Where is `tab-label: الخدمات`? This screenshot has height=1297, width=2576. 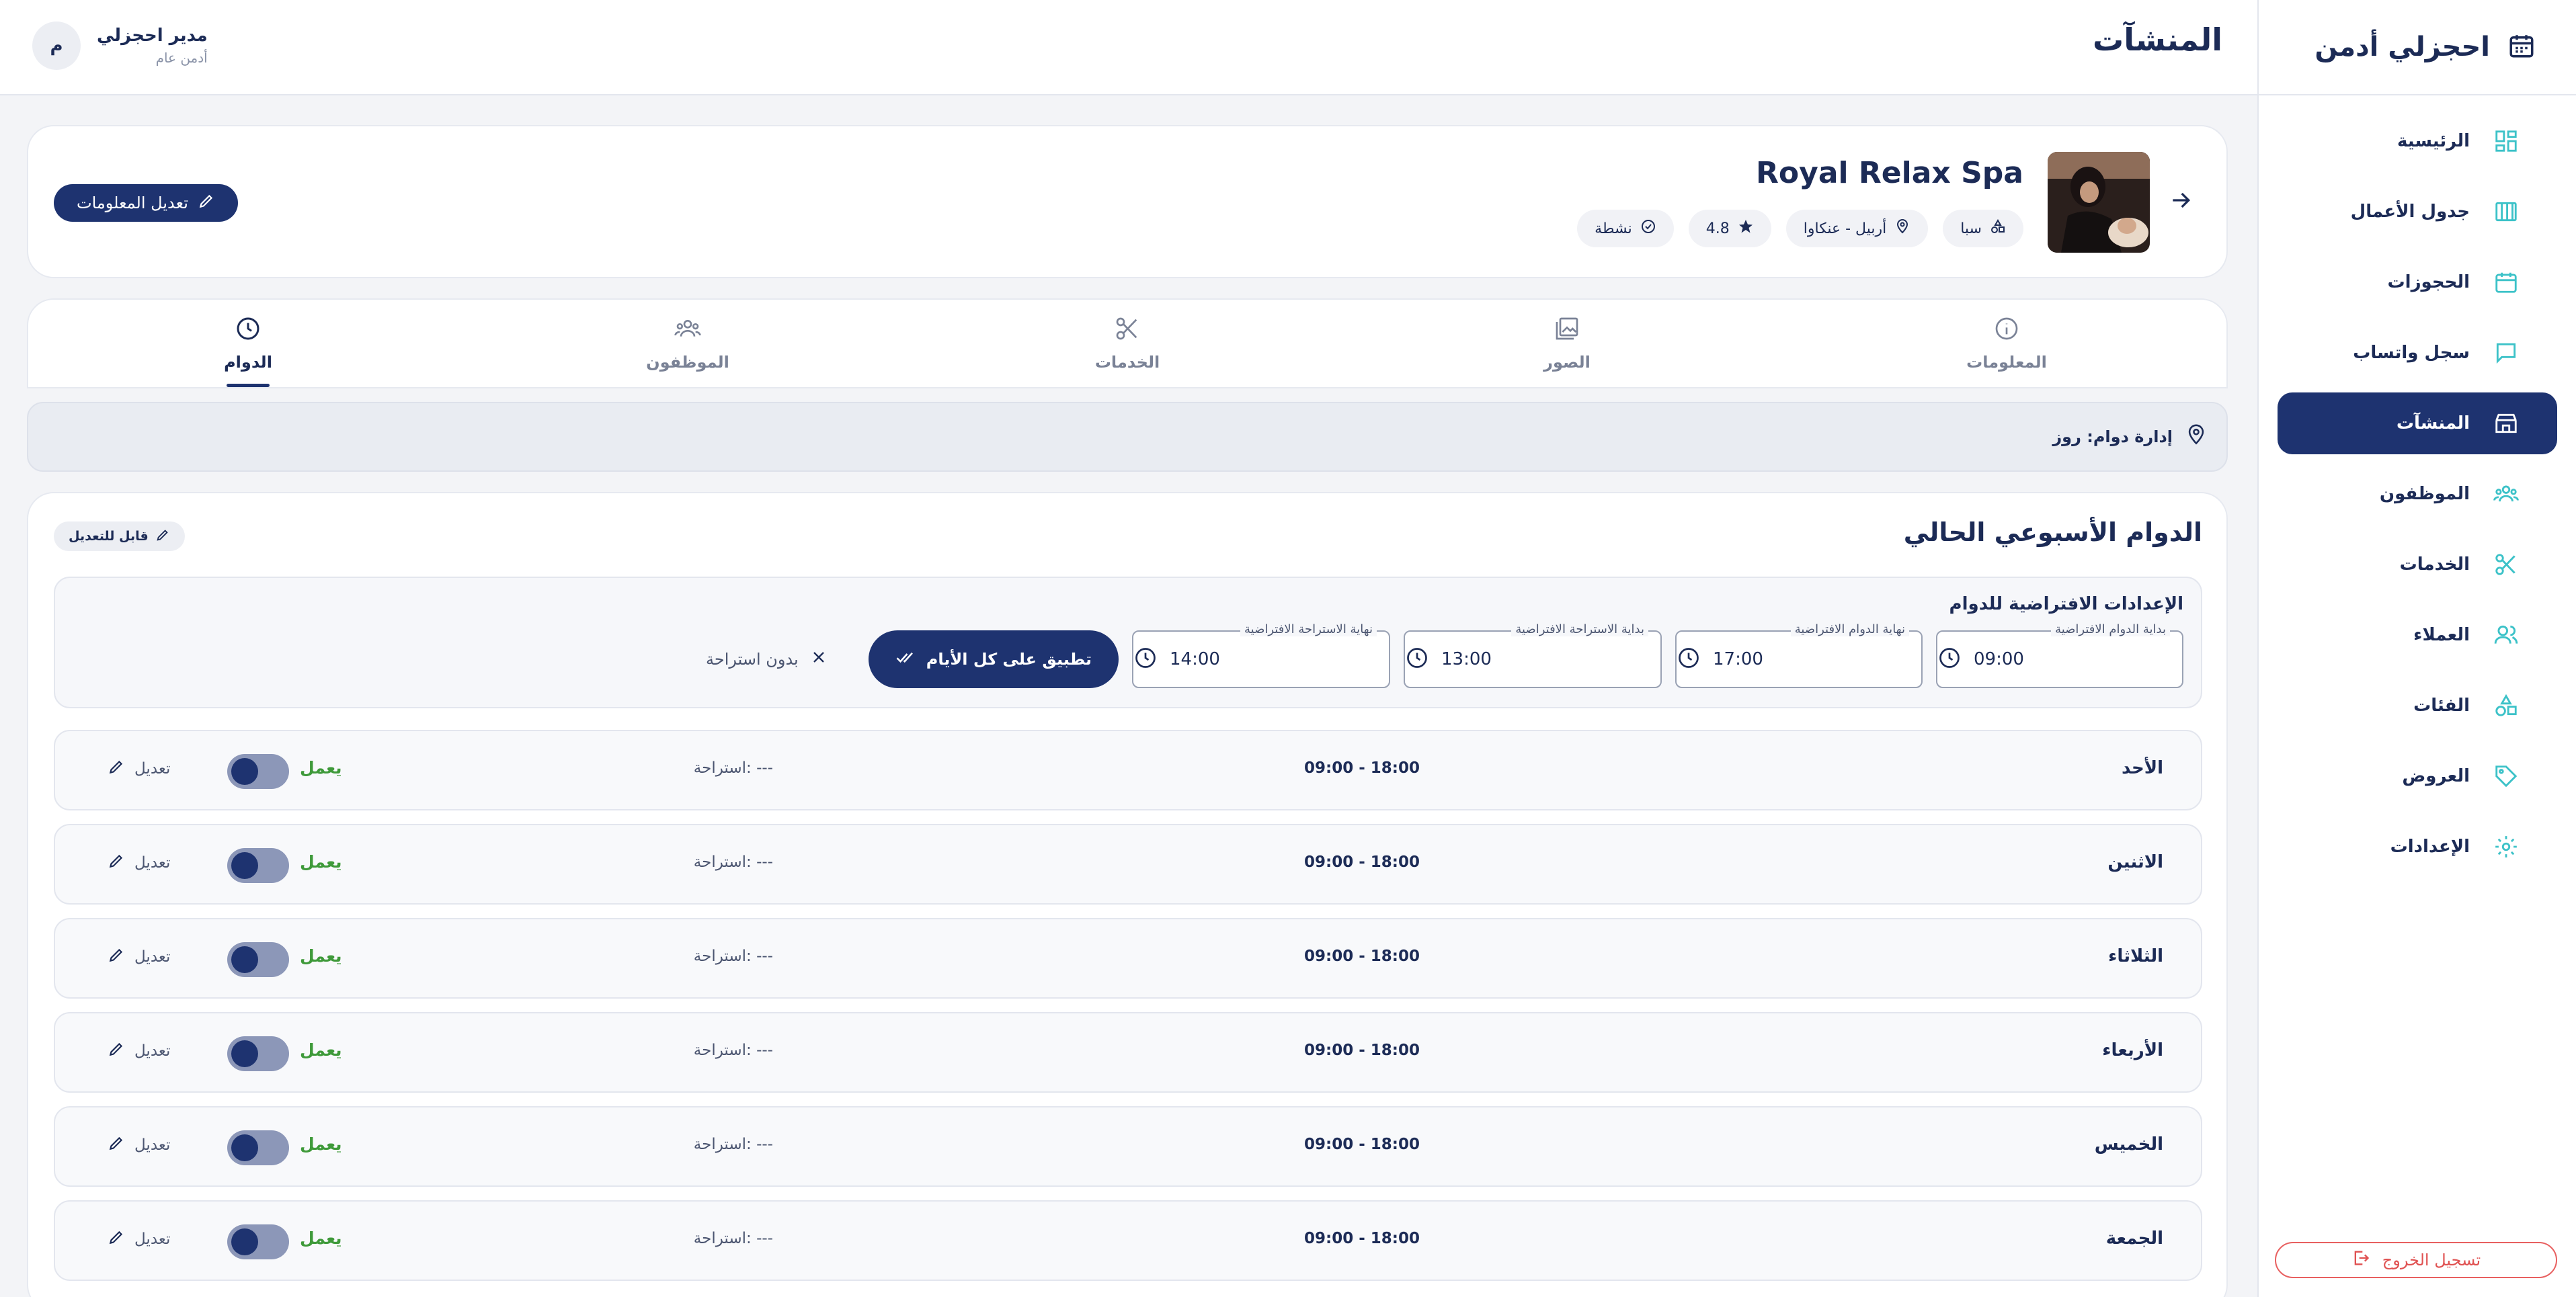 tab-label: الخدمات is located at coordinates (1127, 362).